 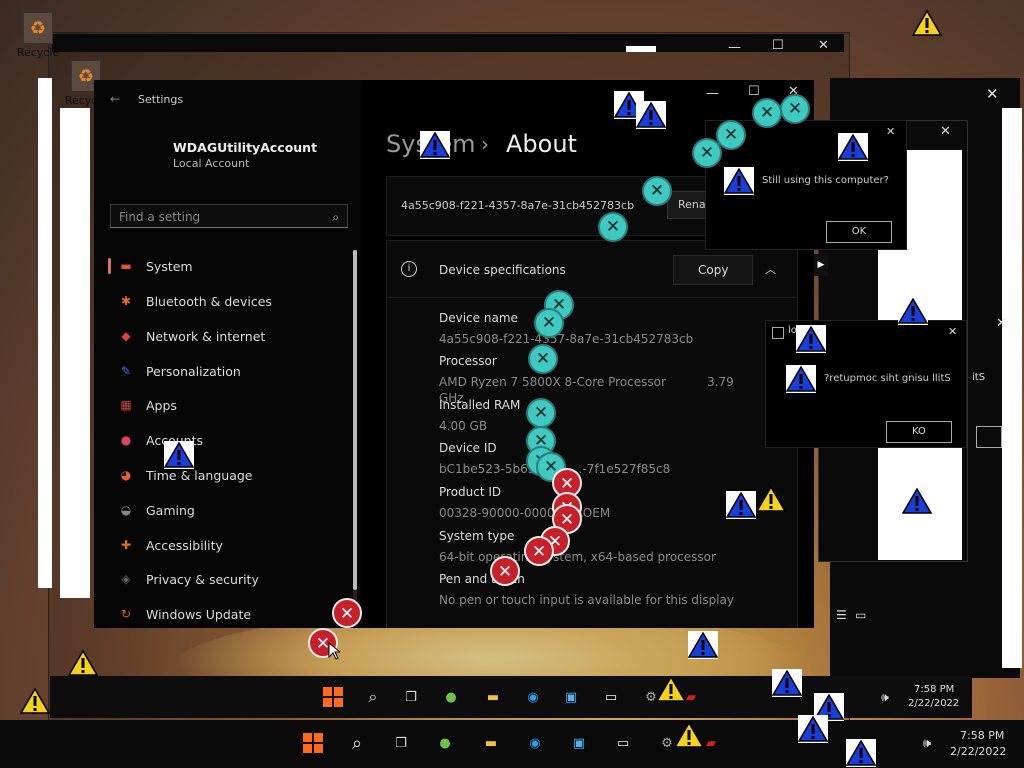 I want to click on clock-date-inner: 2/22/2022, so click(x=934, y=703).